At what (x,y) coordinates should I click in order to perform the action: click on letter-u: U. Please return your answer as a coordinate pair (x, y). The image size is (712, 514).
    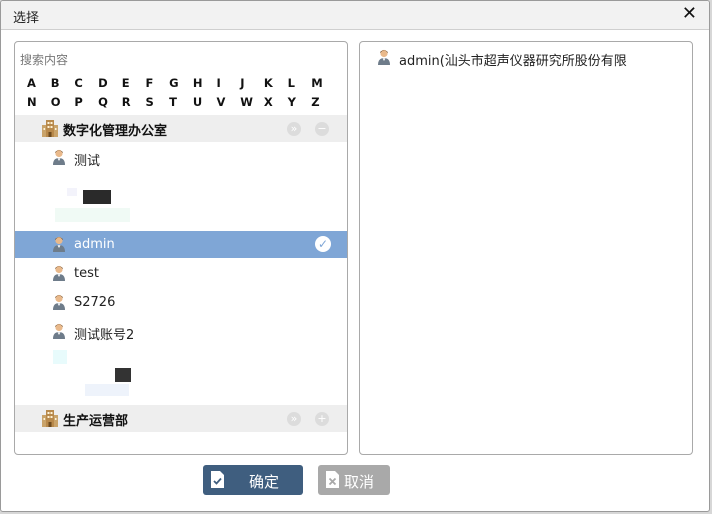
    Looking at the image, I should click on (205, 103).